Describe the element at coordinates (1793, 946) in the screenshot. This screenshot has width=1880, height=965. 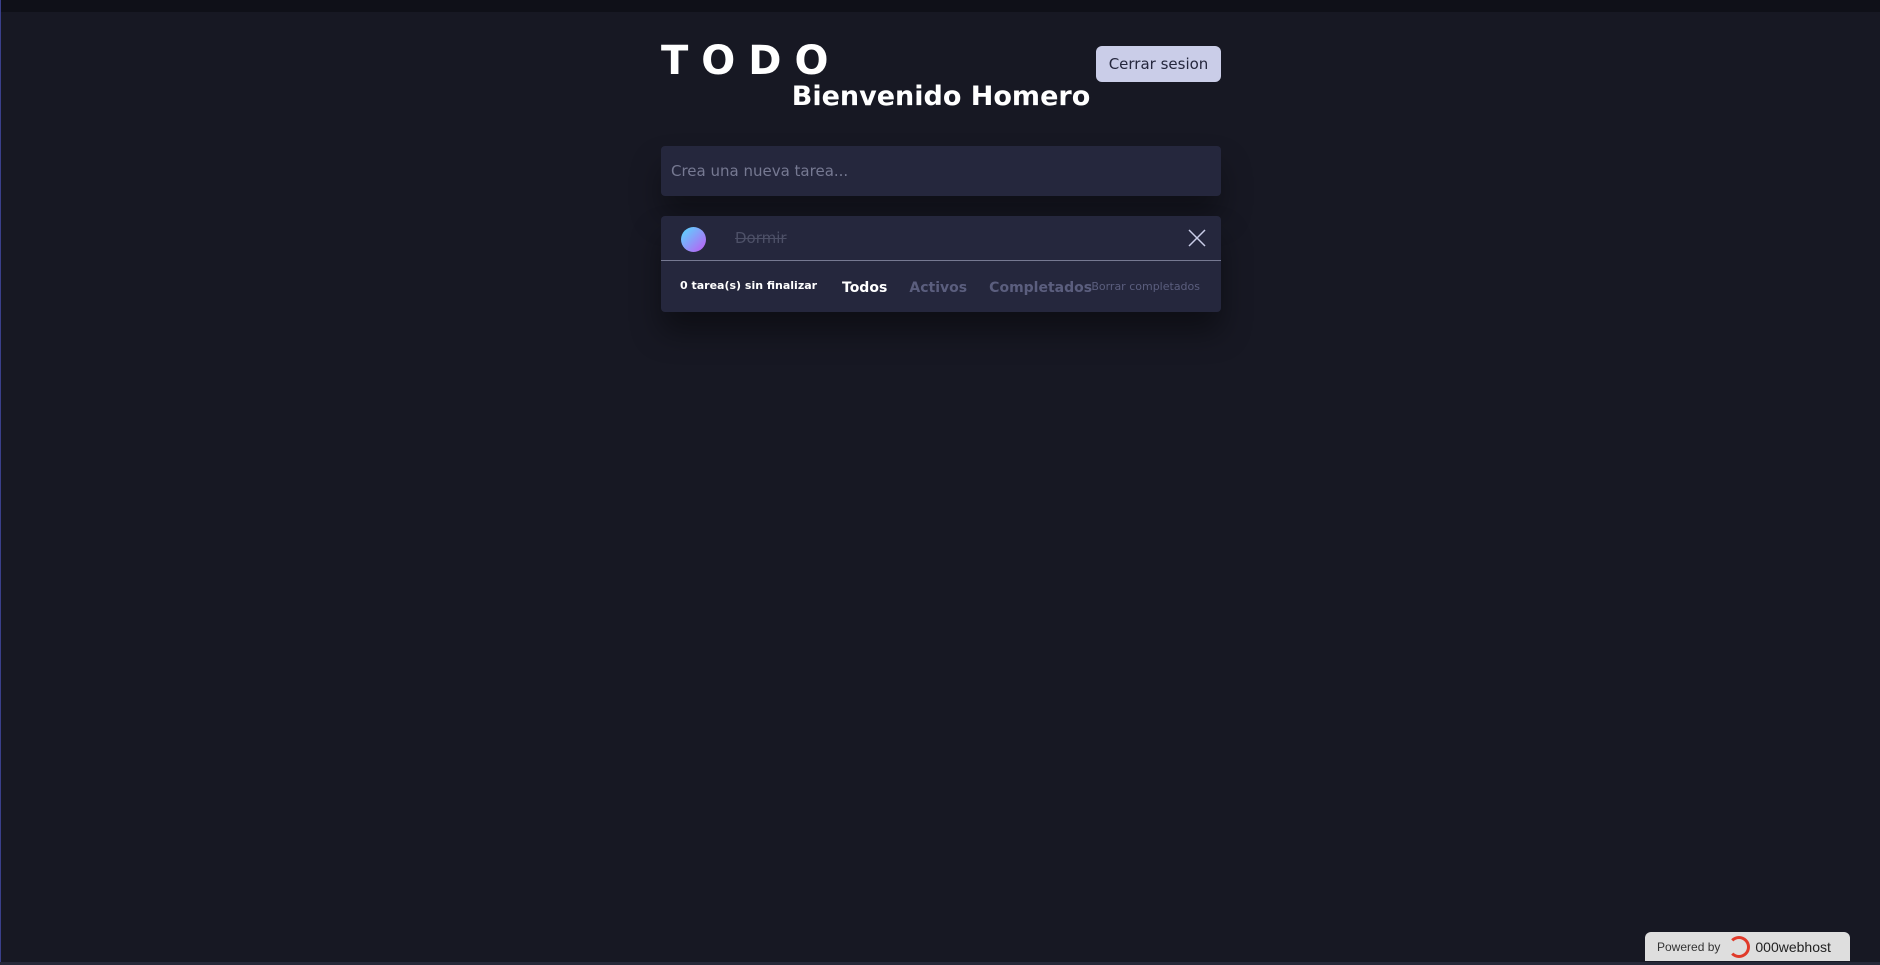
I see `host-name: 000webhost` at that location.